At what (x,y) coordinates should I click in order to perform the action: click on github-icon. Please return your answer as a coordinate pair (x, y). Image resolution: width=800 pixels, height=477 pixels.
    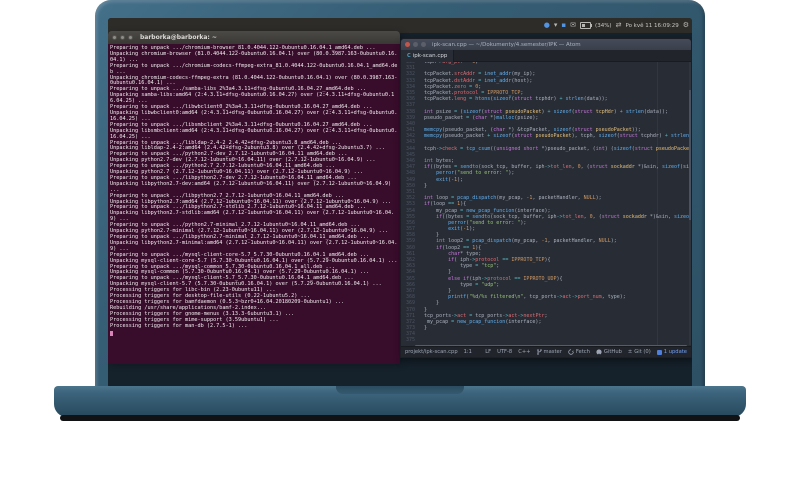
    Looking at the image, I should click on (599, 352).